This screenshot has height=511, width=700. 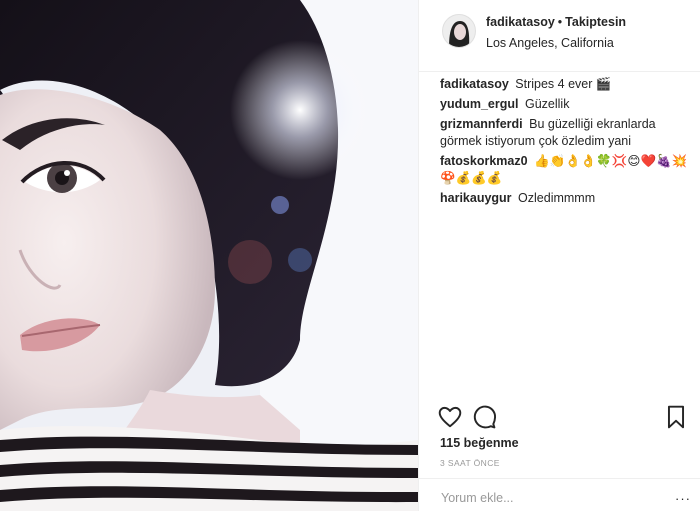 I want to click on comment-text: Ozledimmmm, so click(x=557, y=198).